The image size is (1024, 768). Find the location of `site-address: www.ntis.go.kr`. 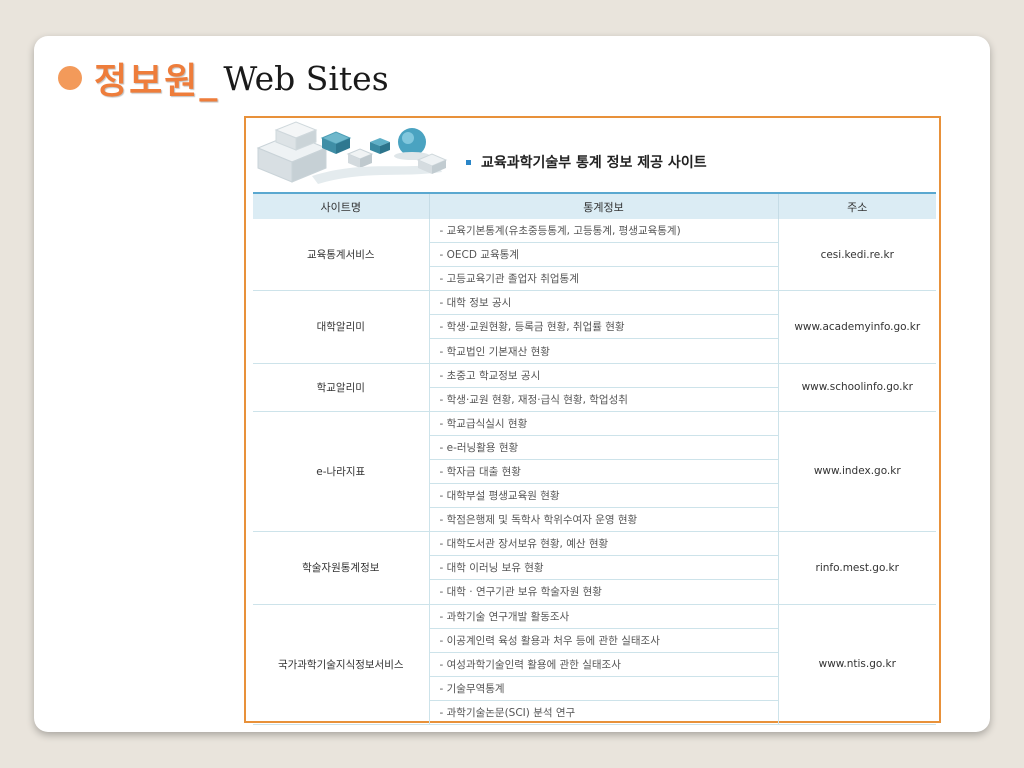

site-address: www.ntis.go.kr is located at coordinates (856, 664).